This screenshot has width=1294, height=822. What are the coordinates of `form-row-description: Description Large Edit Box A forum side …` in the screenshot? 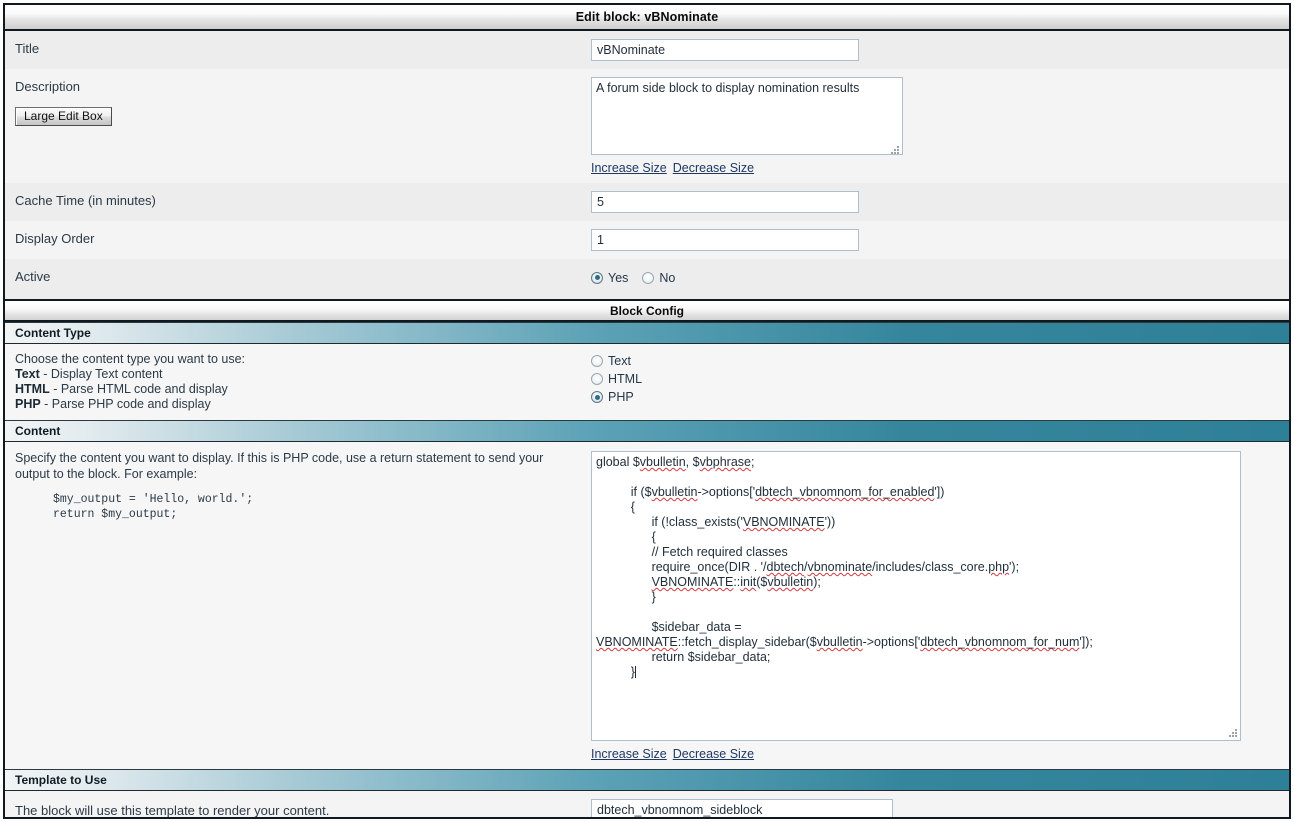 It's located at (647, 126).